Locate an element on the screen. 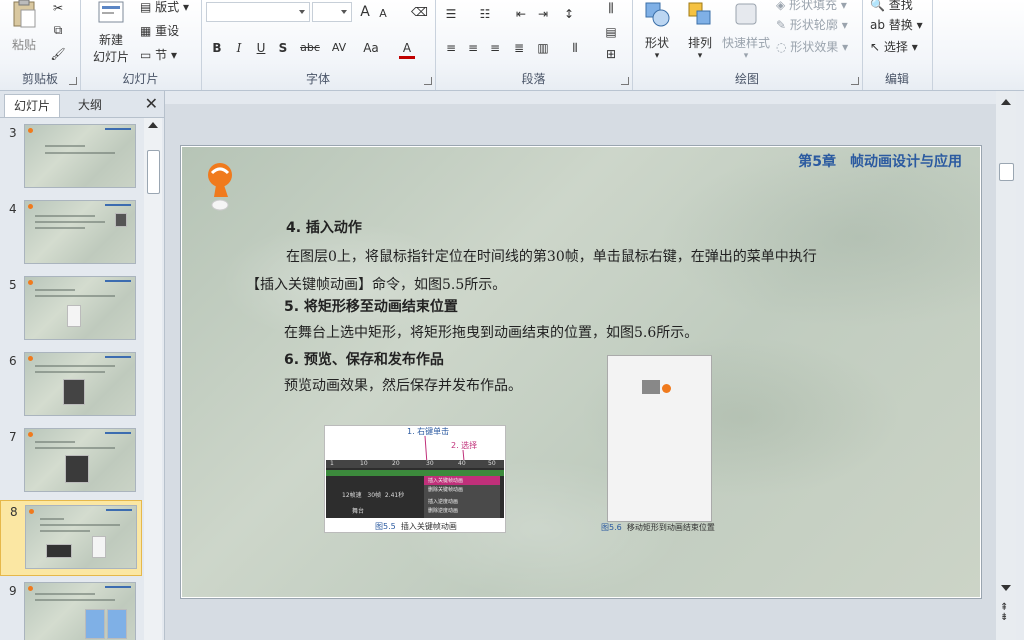  italic-button: I is located at coordinates (239, 48).